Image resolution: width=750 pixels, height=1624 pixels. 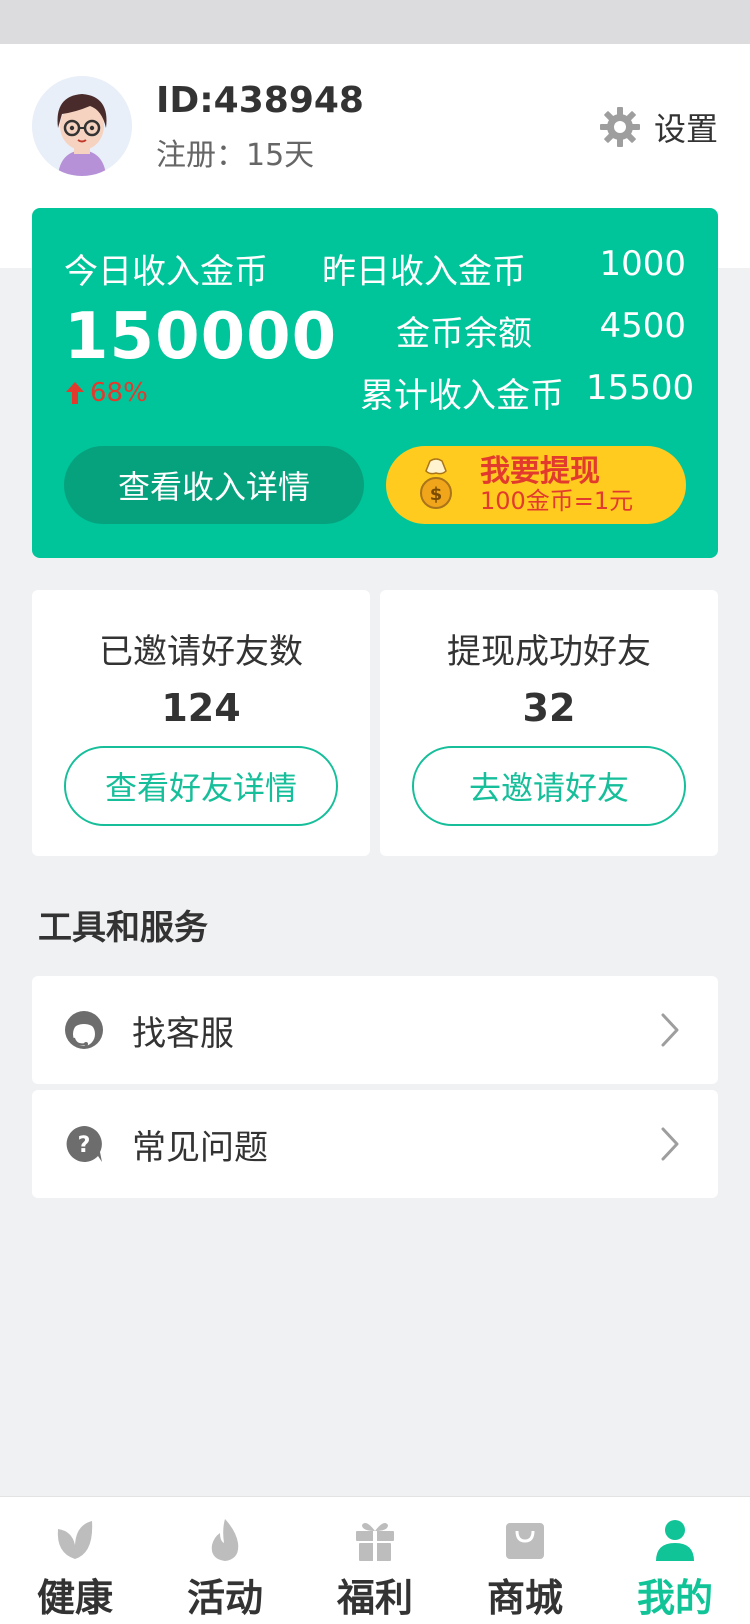 I want to click on today-income-change: 68%, so click(x=106, y=393).